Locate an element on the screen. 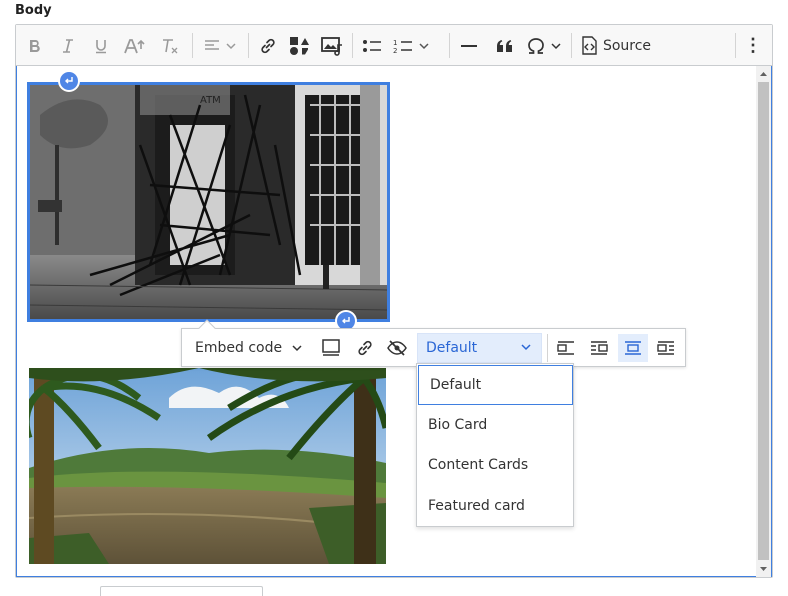  more-options-button: ⋮ is located at coordinates (753, 45).